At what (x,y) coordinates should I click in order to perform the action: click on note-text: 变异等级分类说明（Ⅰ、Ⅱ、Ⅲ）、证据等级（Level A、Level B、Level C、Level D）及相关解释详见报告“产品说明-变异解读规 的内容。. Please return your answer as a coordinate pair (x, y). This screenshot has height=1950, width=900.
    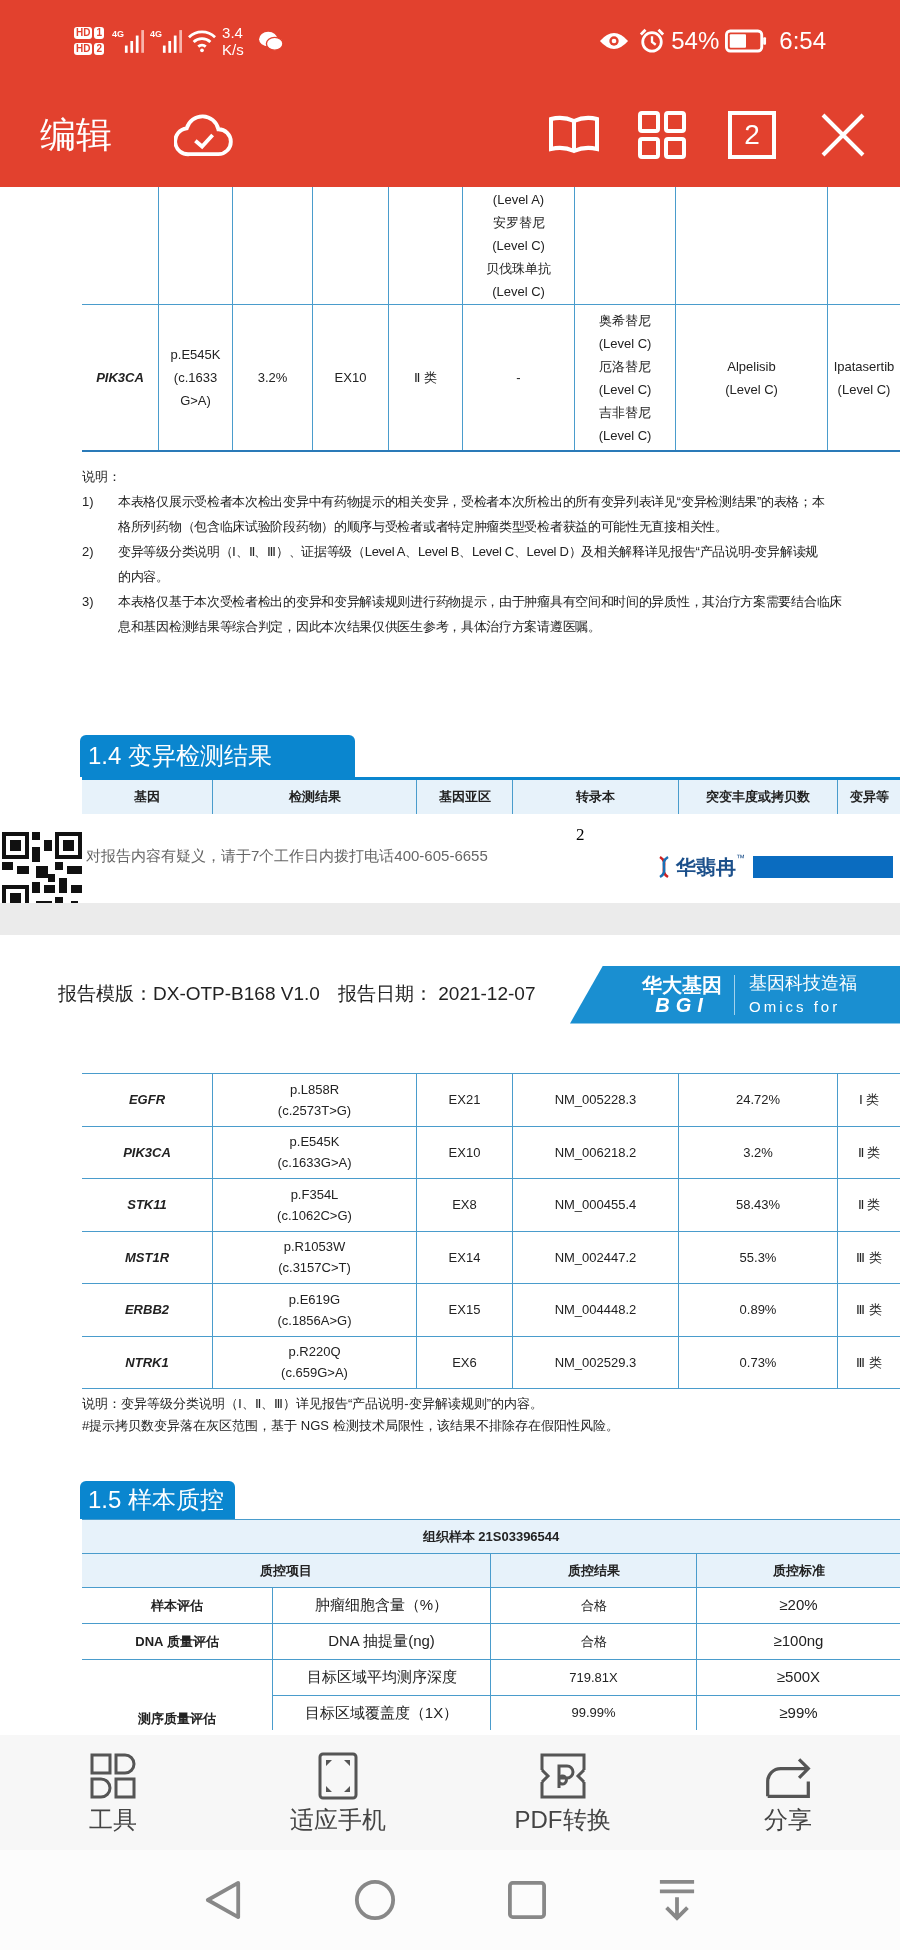
    Looking at the image, I should click on (468, 564).